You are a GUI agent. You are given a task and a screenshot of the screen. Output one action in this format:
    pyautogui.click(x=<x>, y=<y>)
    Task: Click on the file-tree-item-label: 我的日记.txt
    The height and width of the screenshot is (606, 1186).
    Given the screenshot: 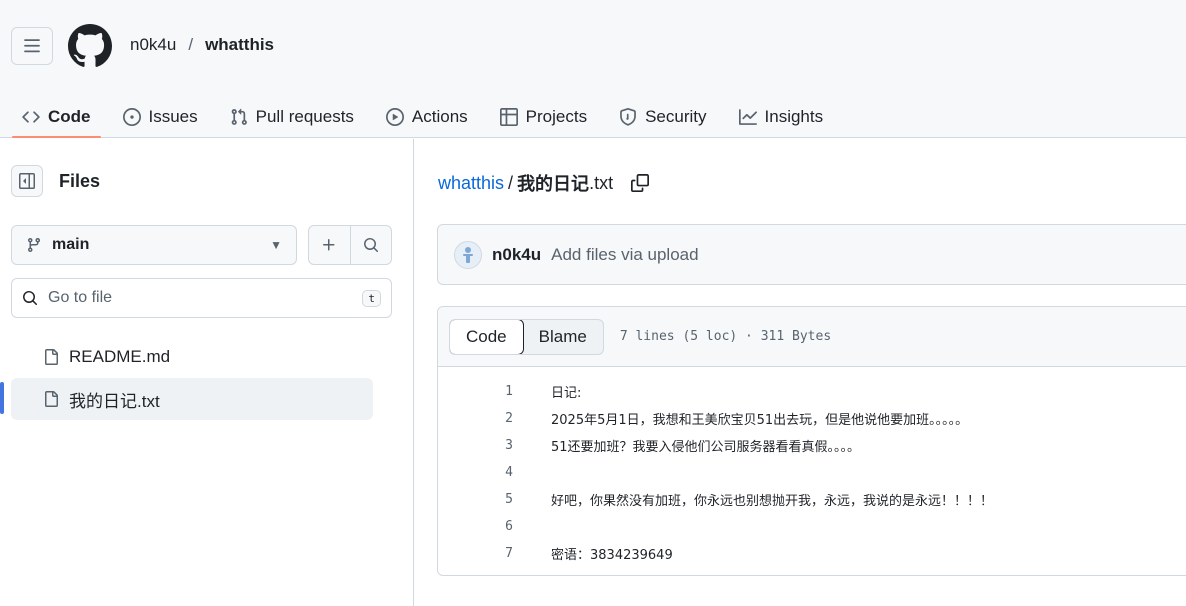 What is the action you would take?
    pyautogui.click(x=114, y=401)
    